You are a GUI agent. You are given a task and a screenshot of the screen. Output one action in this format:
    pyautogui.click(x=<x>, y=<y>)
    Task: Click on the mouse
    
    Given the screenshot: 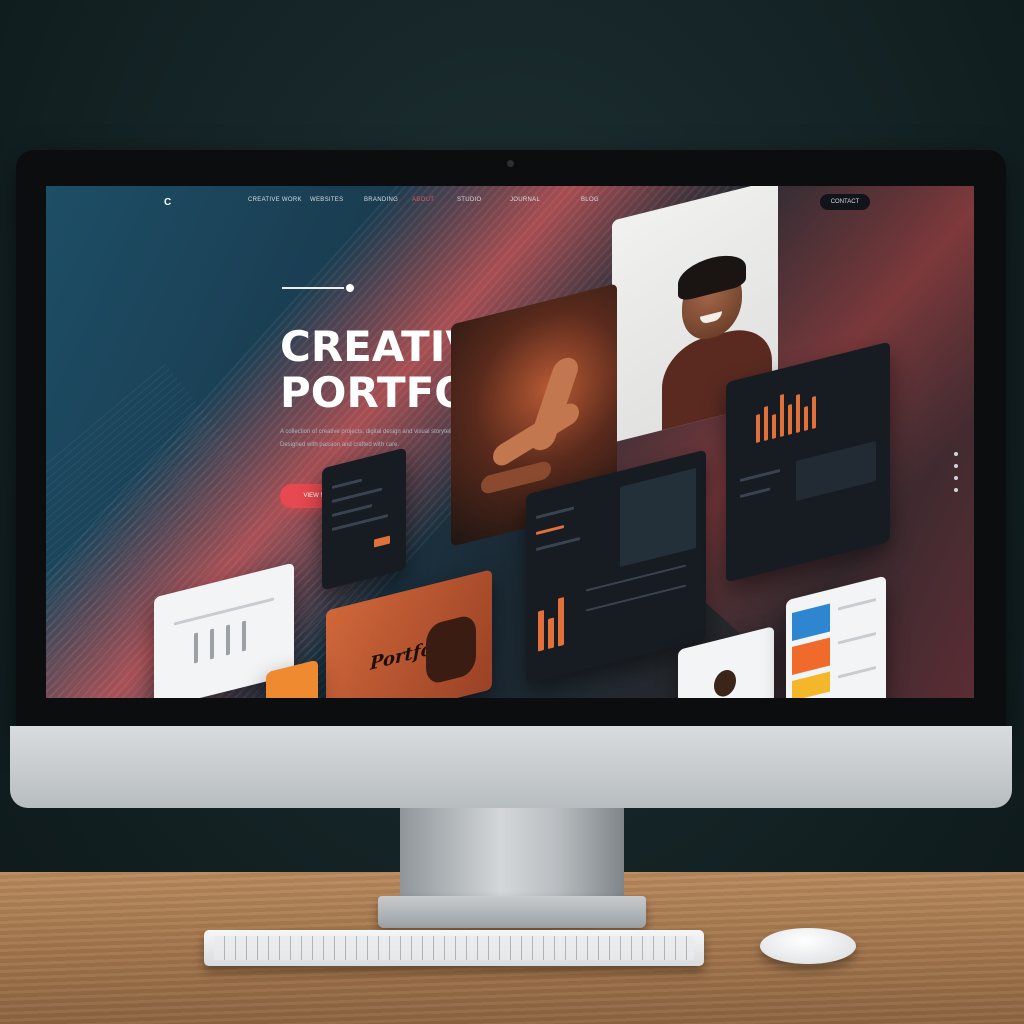 What is the action you would take?
    pyautogui.click(x=808, y=946)
    